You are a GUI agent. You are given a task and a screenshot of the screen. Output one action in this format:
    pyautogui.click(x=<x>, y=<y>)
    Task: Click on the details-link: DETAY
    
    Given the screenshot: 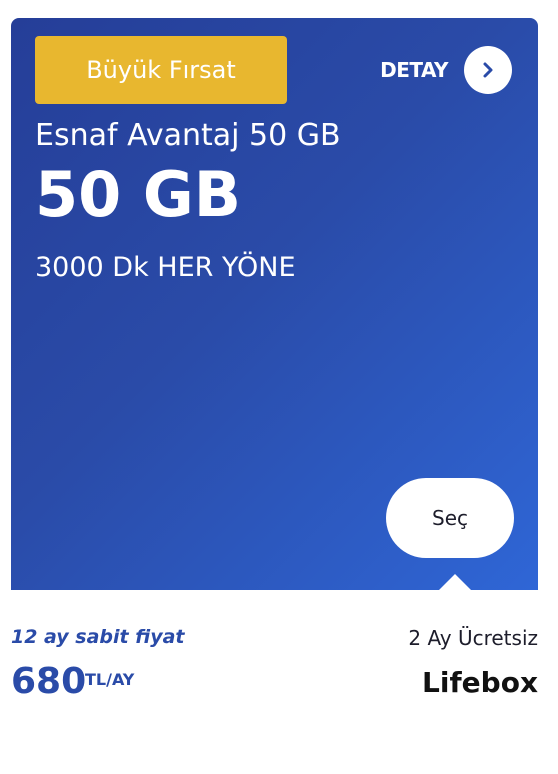 What is the action you would take?
    pyautogui.click(x=446, y=70)
    